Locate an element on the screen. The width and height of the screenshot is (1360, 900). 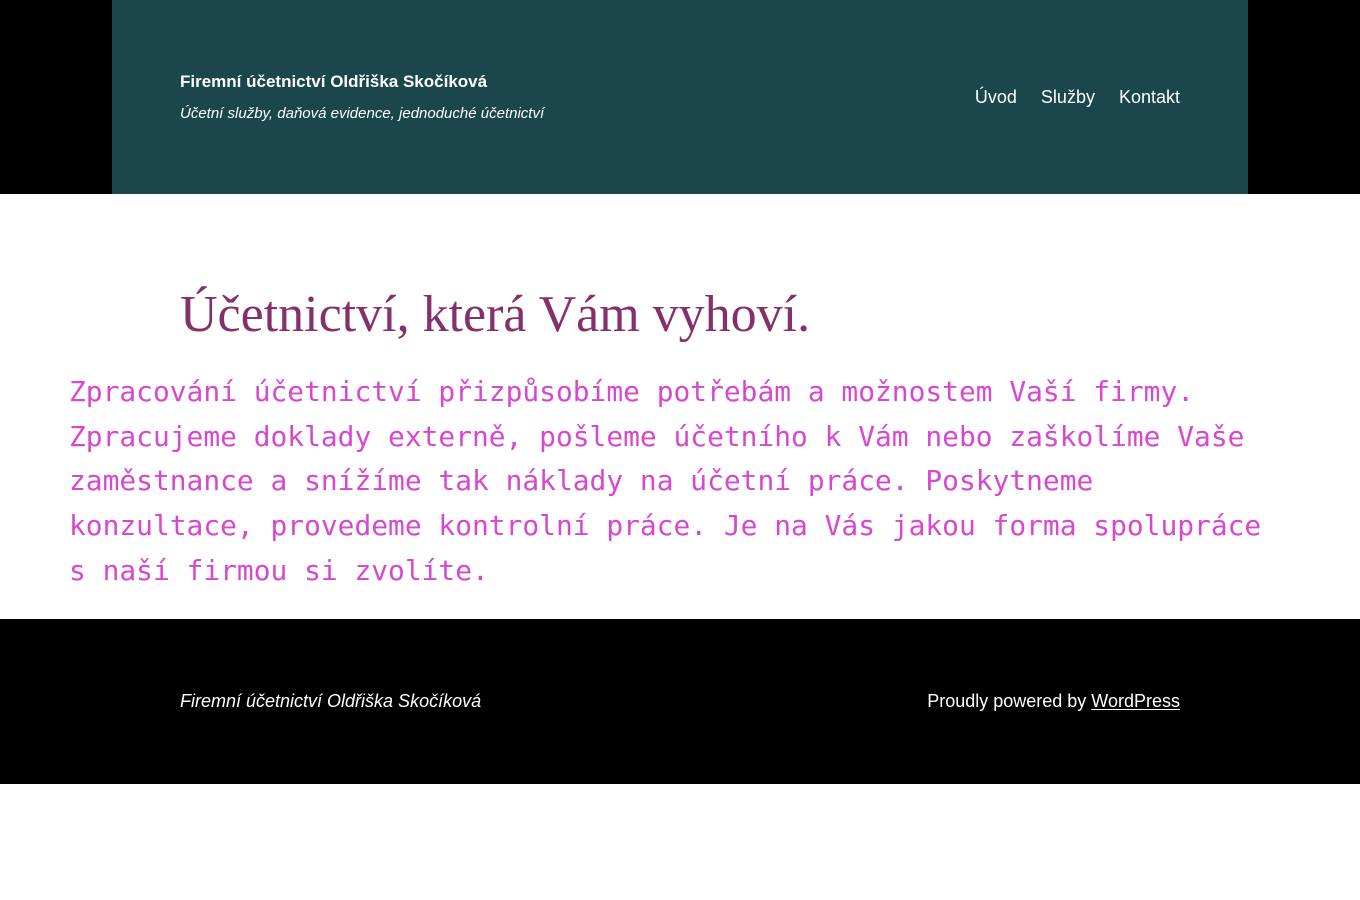
wordpress-link: WordPress is located at coordinates (1135, 701).